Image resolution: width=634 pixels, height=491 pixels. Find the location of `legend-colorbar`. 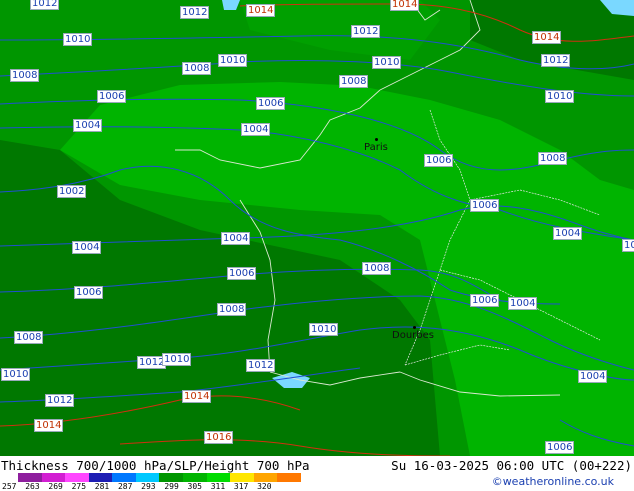

legend-colorbar is located at coordinates (159, 477).